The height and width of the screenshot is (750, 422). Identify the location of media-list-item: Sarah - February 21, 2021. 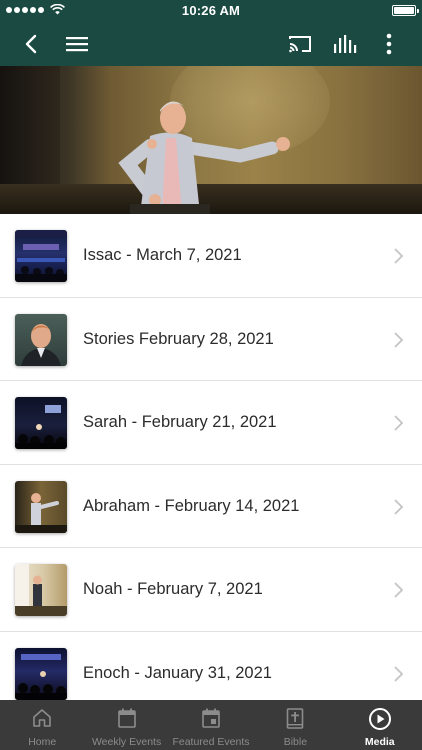
(211, 423).